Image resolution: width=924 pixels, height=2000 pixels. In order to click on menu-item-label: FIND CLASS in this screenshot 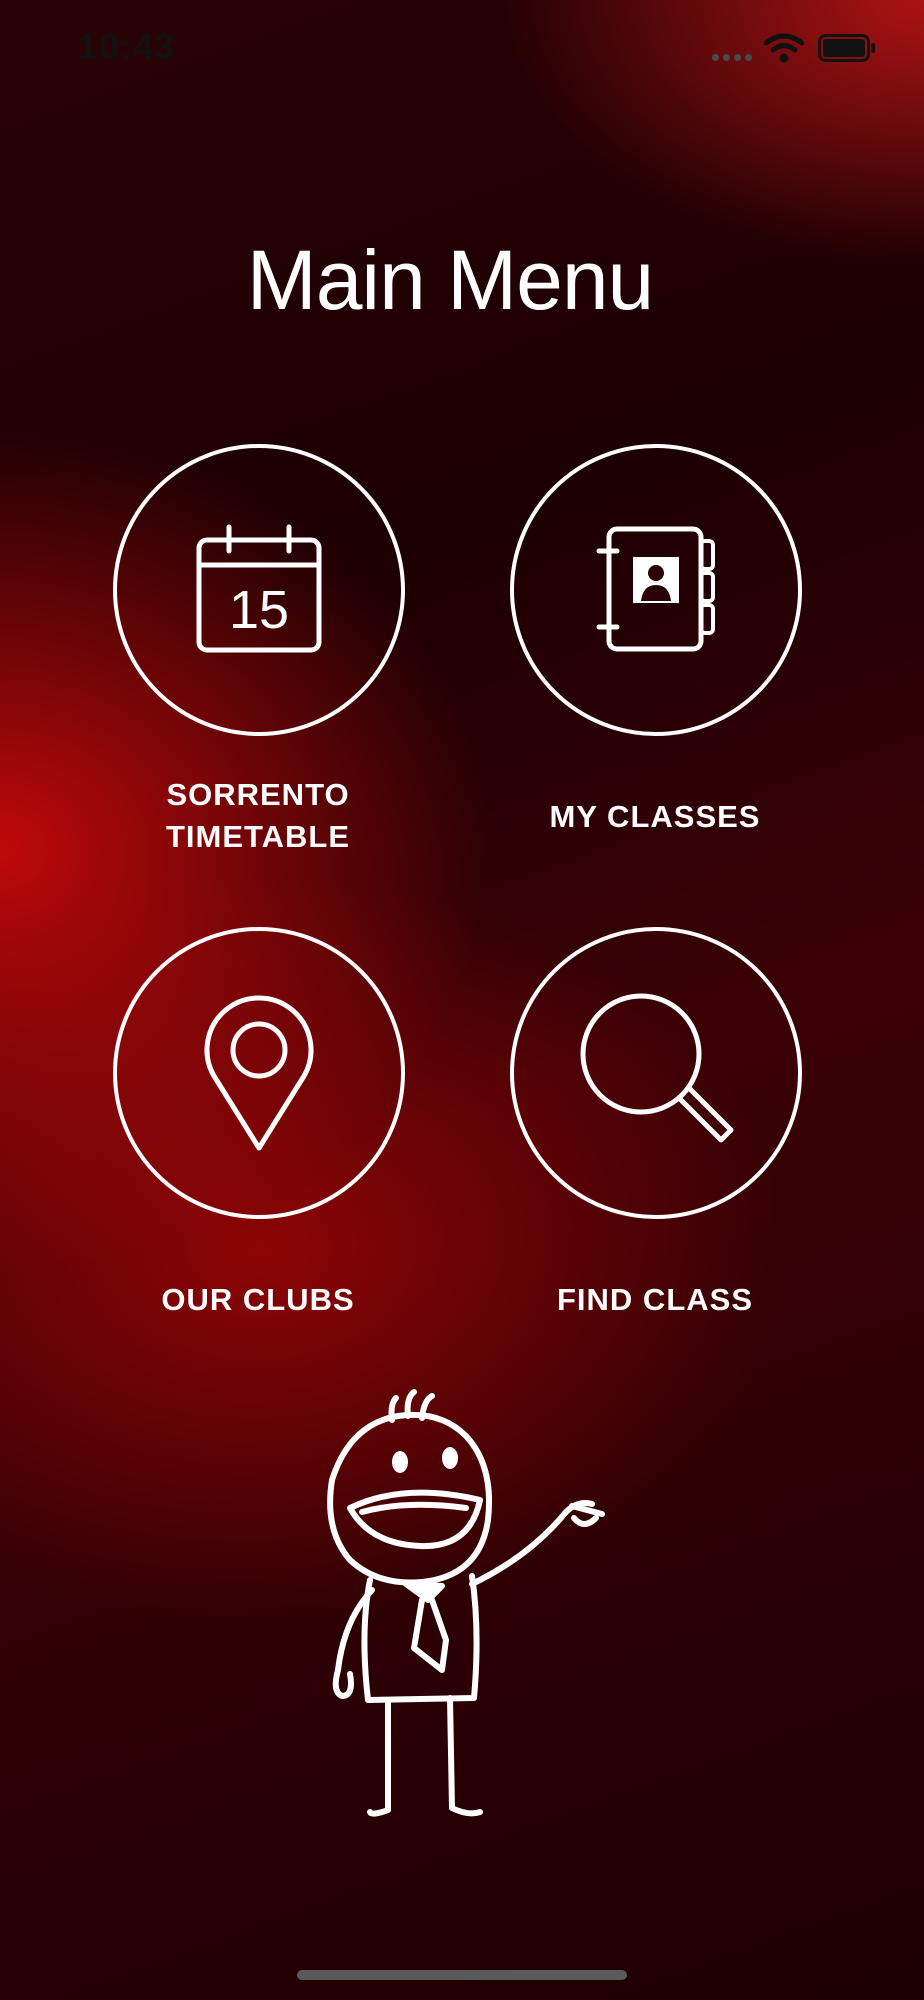, I will do `click(655, 1299)`.